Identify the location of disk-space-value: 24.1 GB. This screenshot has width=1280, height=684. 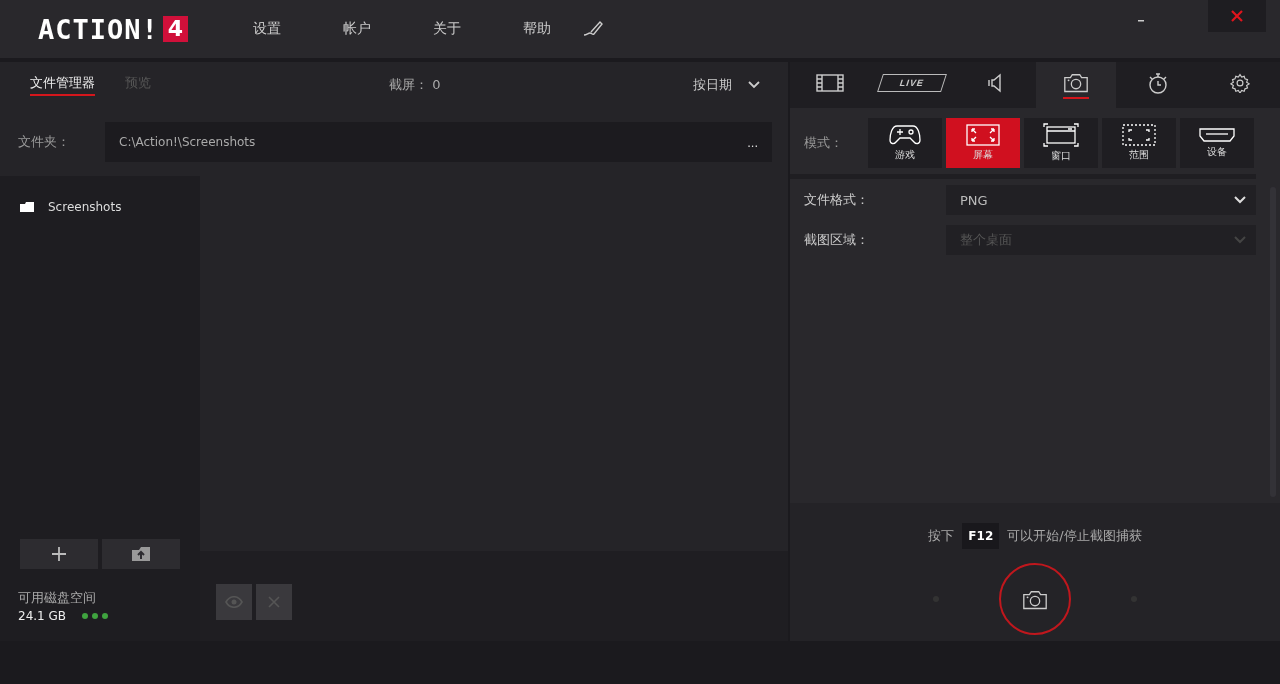
(42, 616).